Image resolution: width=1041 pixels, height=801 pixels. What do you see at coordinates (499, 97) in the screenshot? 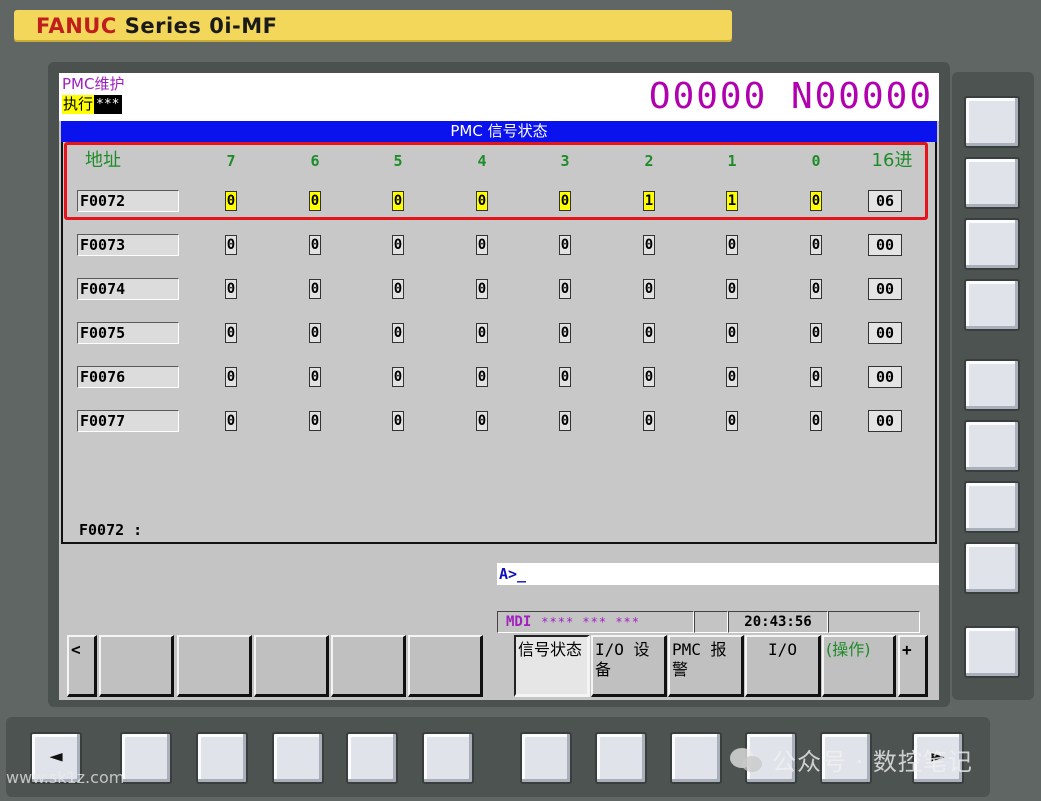
I see `screen-header: PMC维护 执行 *** O0000 N00000` at bounding box center [499, 97].